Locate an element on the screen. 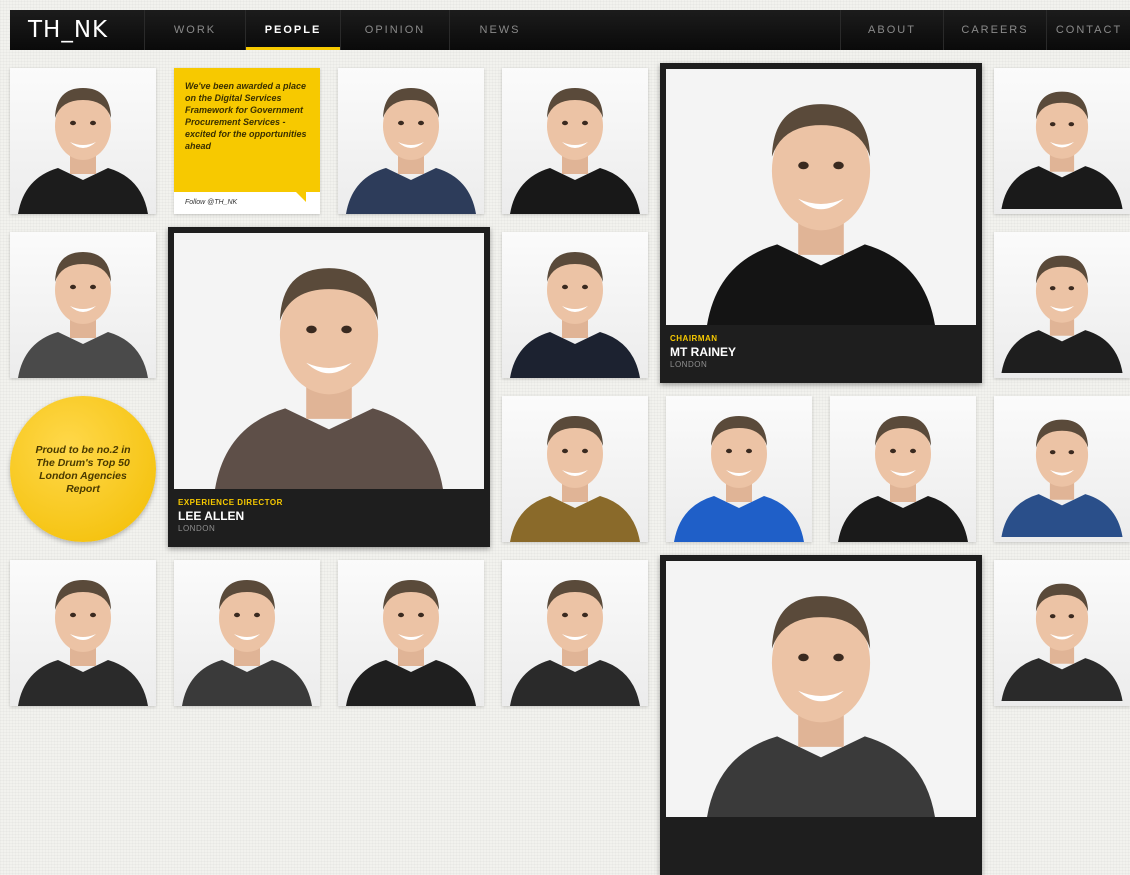 This screenshot has width=1130, height=875. nav-careers: CAREERS is located at coordinates (994, 30).